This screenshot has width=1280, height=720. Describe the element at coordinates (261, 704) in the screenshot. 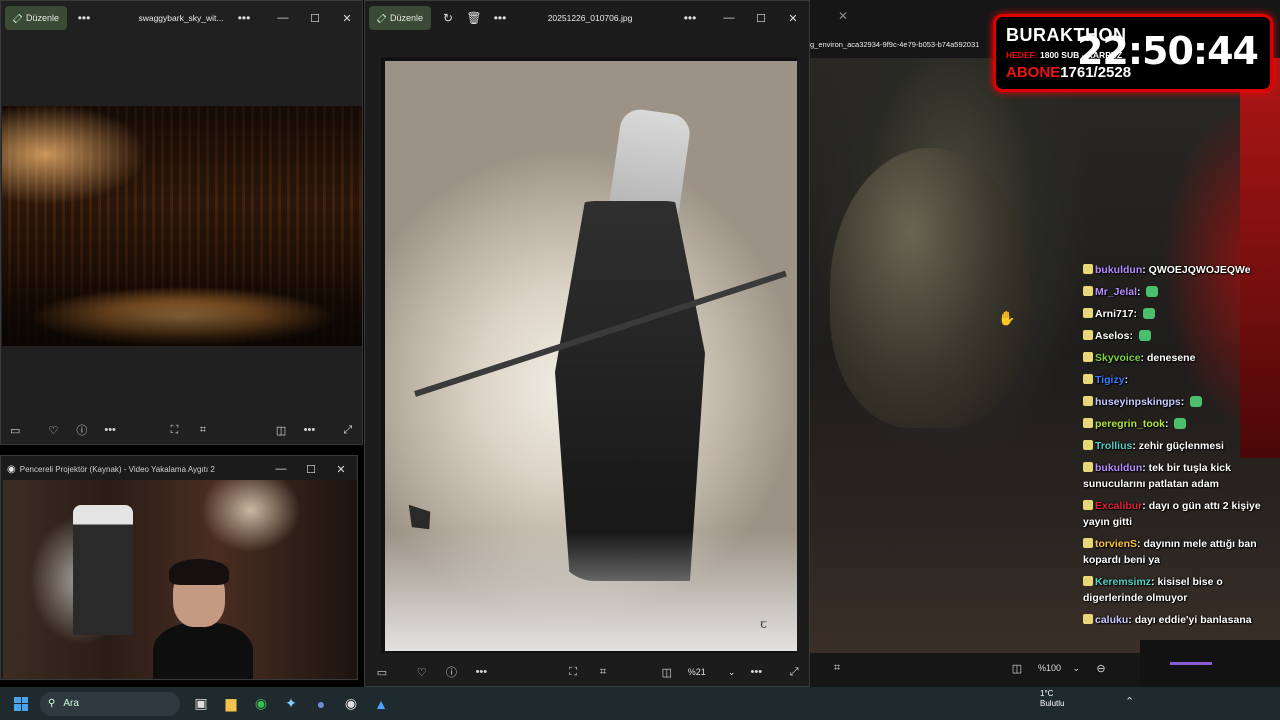

I see `chrome-icon: ◉` at that location.